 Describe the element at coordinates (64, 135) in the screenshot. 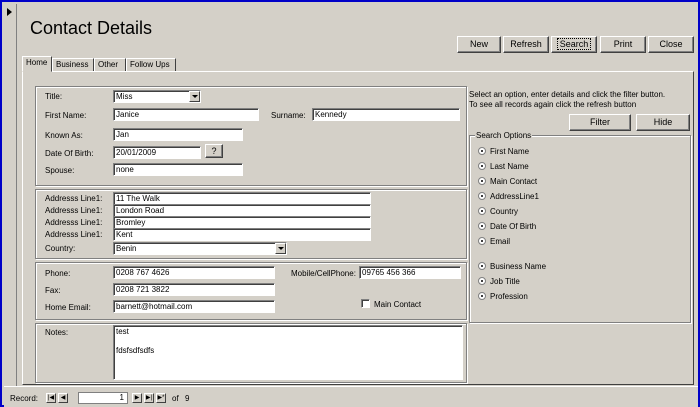

I see `known-as-label: Known As:` at that location.